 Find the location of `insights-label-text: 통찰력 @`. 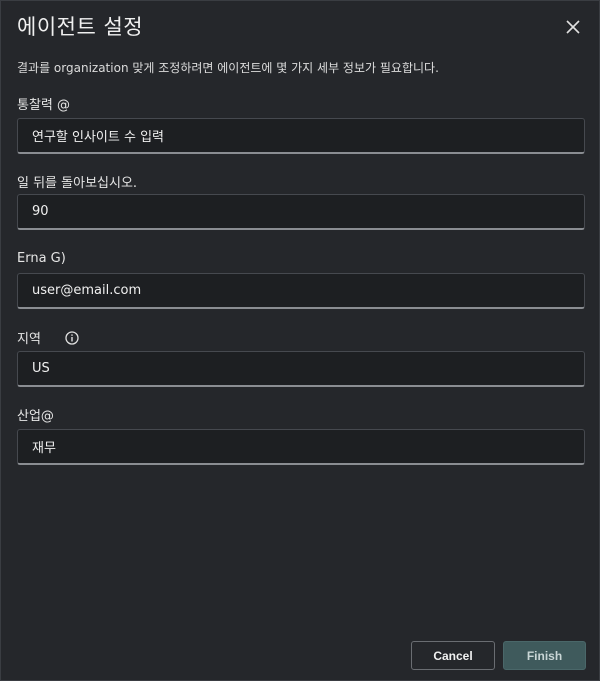

insights-label-text: 통찰력 @ is located at coordinates (44, 105).